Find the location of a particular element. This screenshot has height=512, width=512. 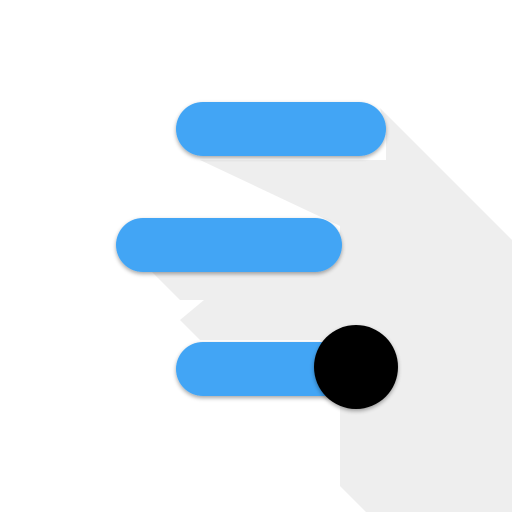

slider-knob is located at coordinates (356, 367).